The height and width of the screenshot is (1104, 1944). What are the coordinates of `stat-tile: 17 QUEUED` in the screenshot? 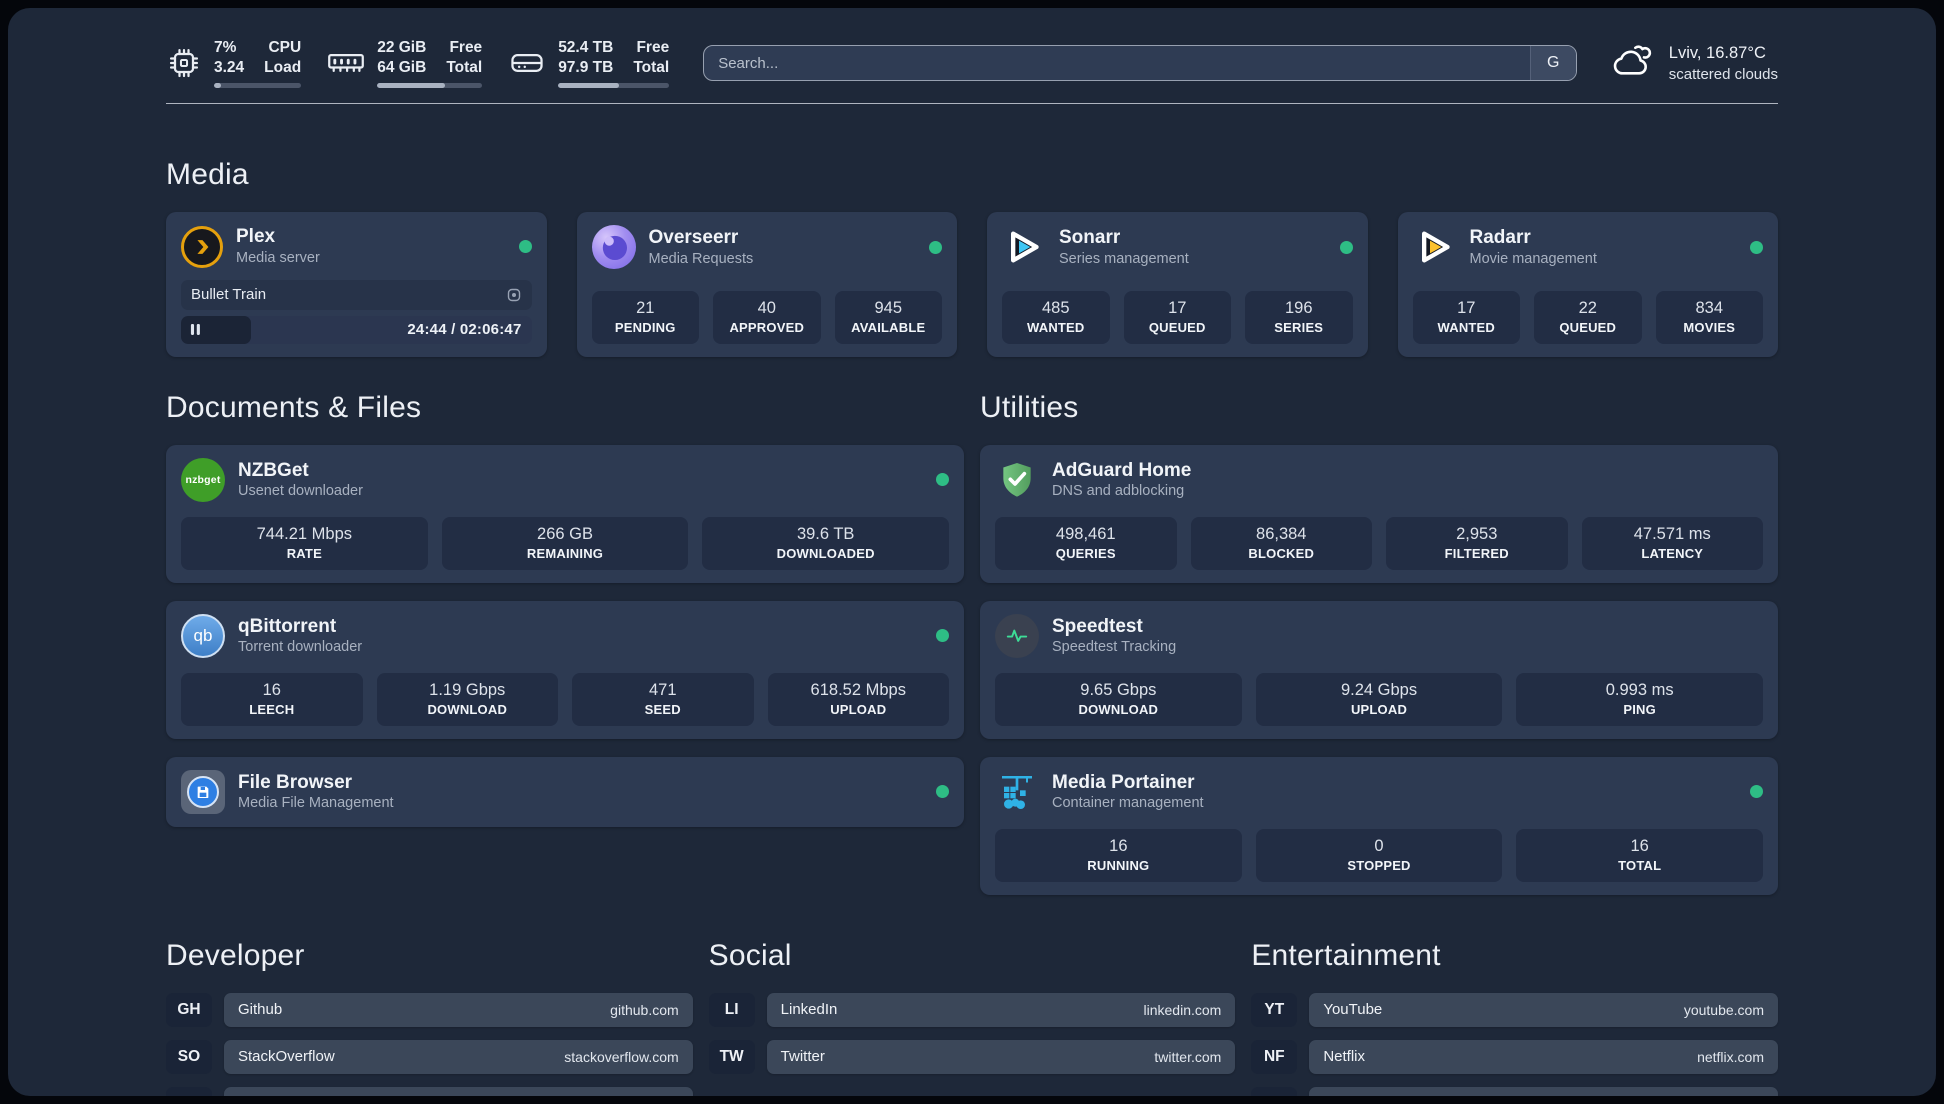 It's located at (1177, 317).